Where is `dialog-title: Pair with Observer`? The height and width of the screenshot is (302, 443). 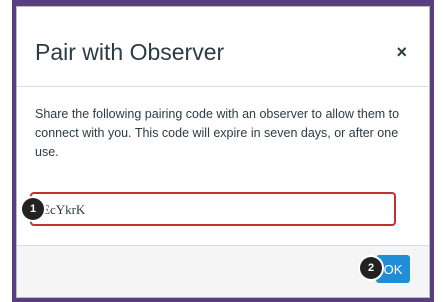
dialog-title: Pair with Observer is located at coordinates (130, 52).